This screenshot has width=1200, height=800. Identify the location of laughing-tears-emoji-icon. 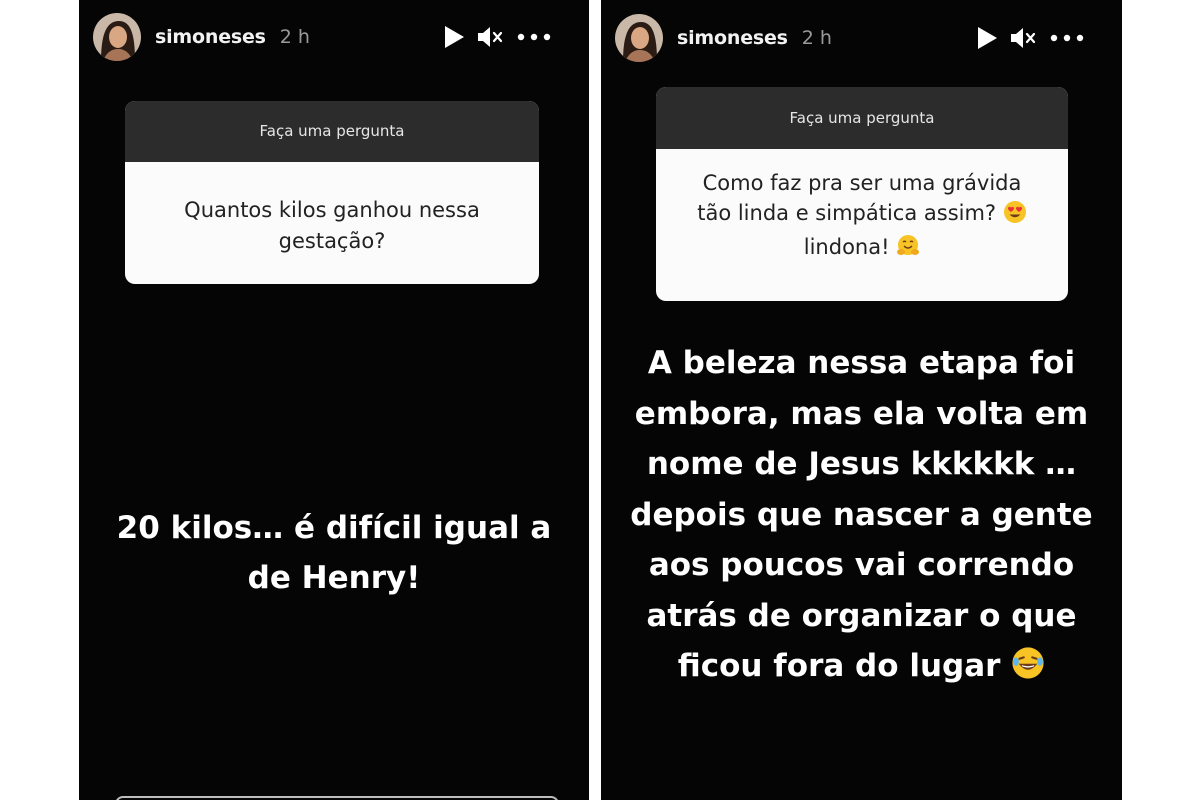
(1028, 670).